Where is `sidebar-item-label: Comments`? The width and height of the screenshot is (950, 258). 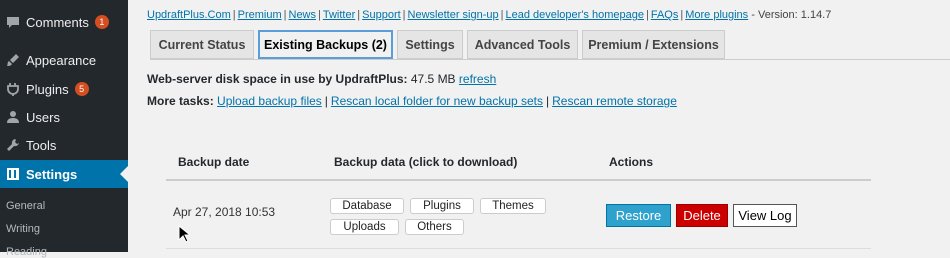 sidebar-item-label: Comments is located at coordinates (57, 22).